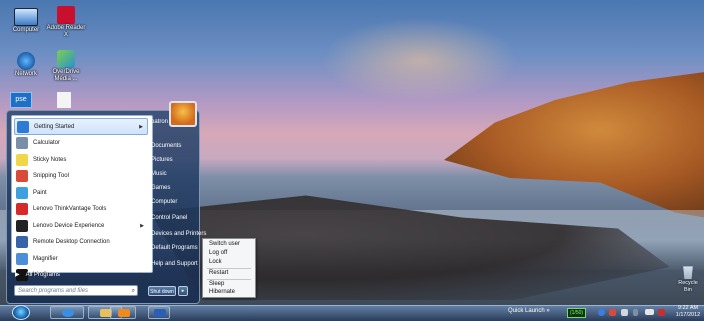 Image resolution: width=704 pixels, height=321 pixels. I want to click on start-menu-link: Control Panel, so click(169, 218).